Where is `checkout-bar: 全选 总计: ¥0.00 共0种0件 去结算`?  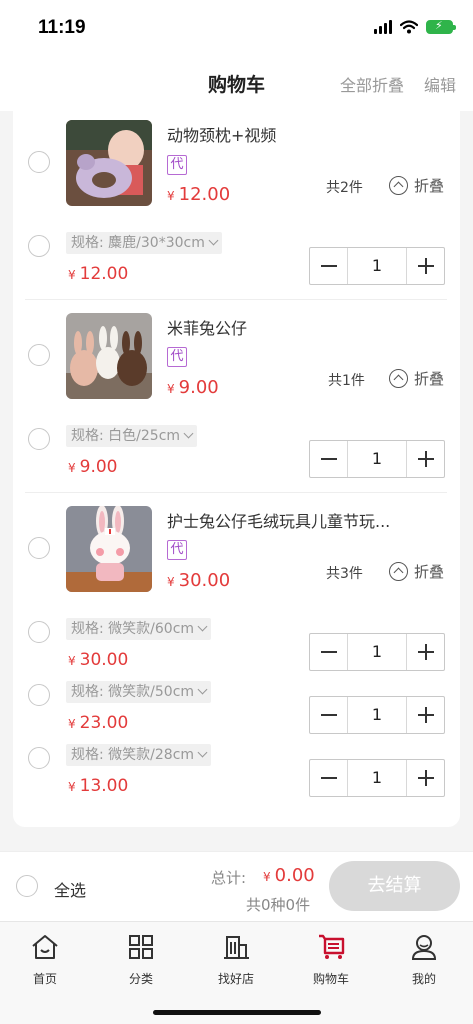
checkout-bar: 全选 总计: ¥0.00 共0种0件 去结算 is located at coordinates (236, 886).